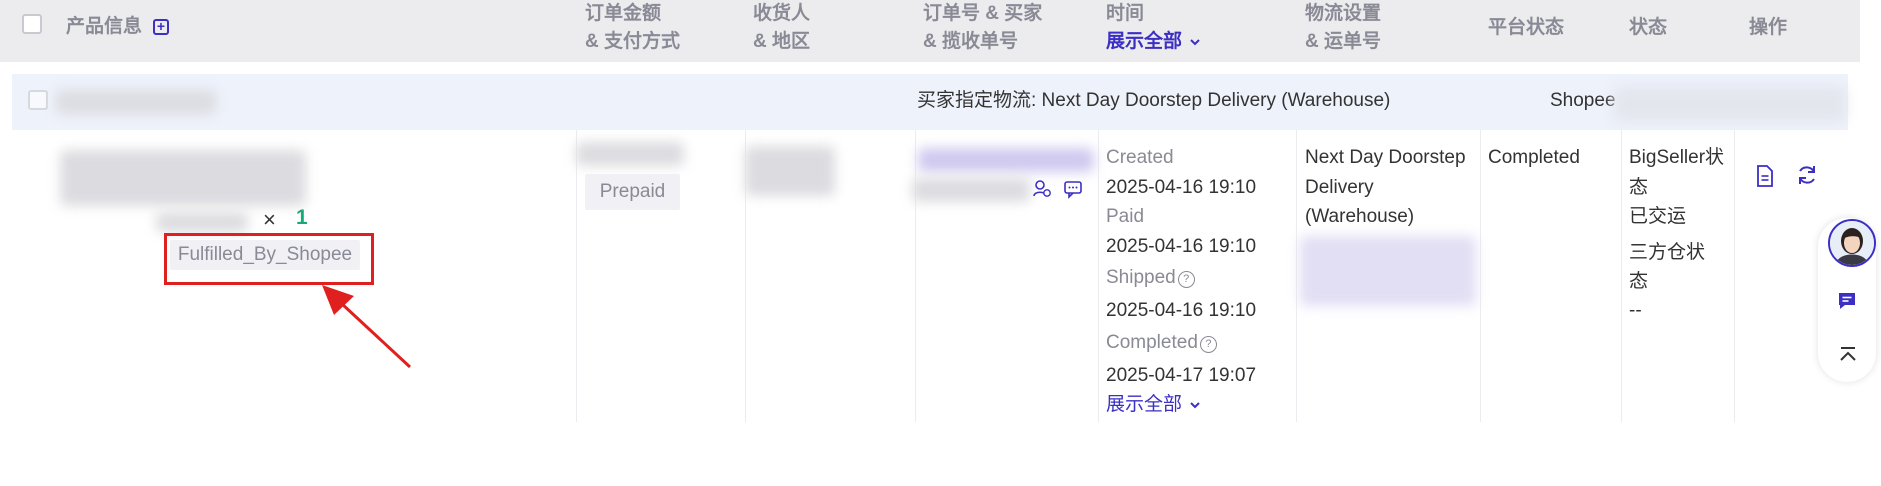 This screenshot has width=1881, height=486. Describe the element at coordinates (1534, 157) in the screenshot. I see `platform-status-value: Completed` at that location.